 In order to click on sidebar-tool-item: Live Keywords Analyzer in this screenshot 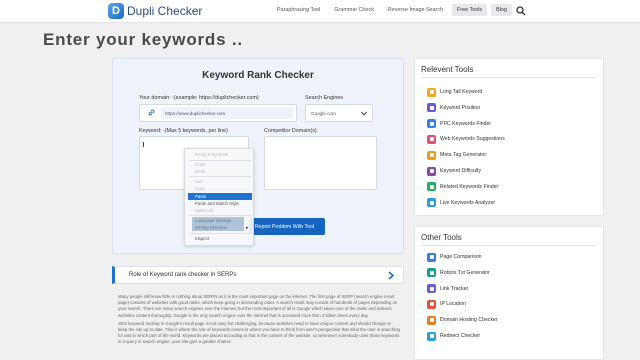, I will do `click(461, 203)`.